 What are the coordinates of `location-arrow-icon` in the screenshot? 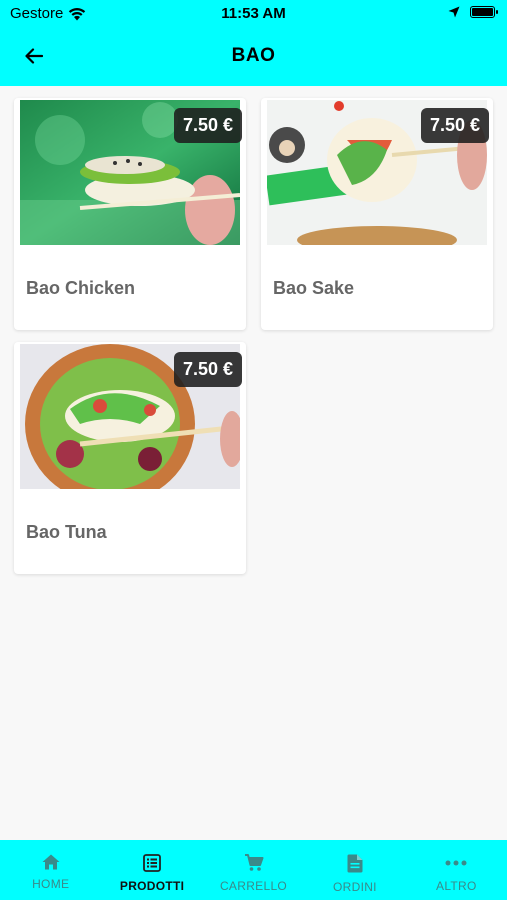 It's located at (454, 12).